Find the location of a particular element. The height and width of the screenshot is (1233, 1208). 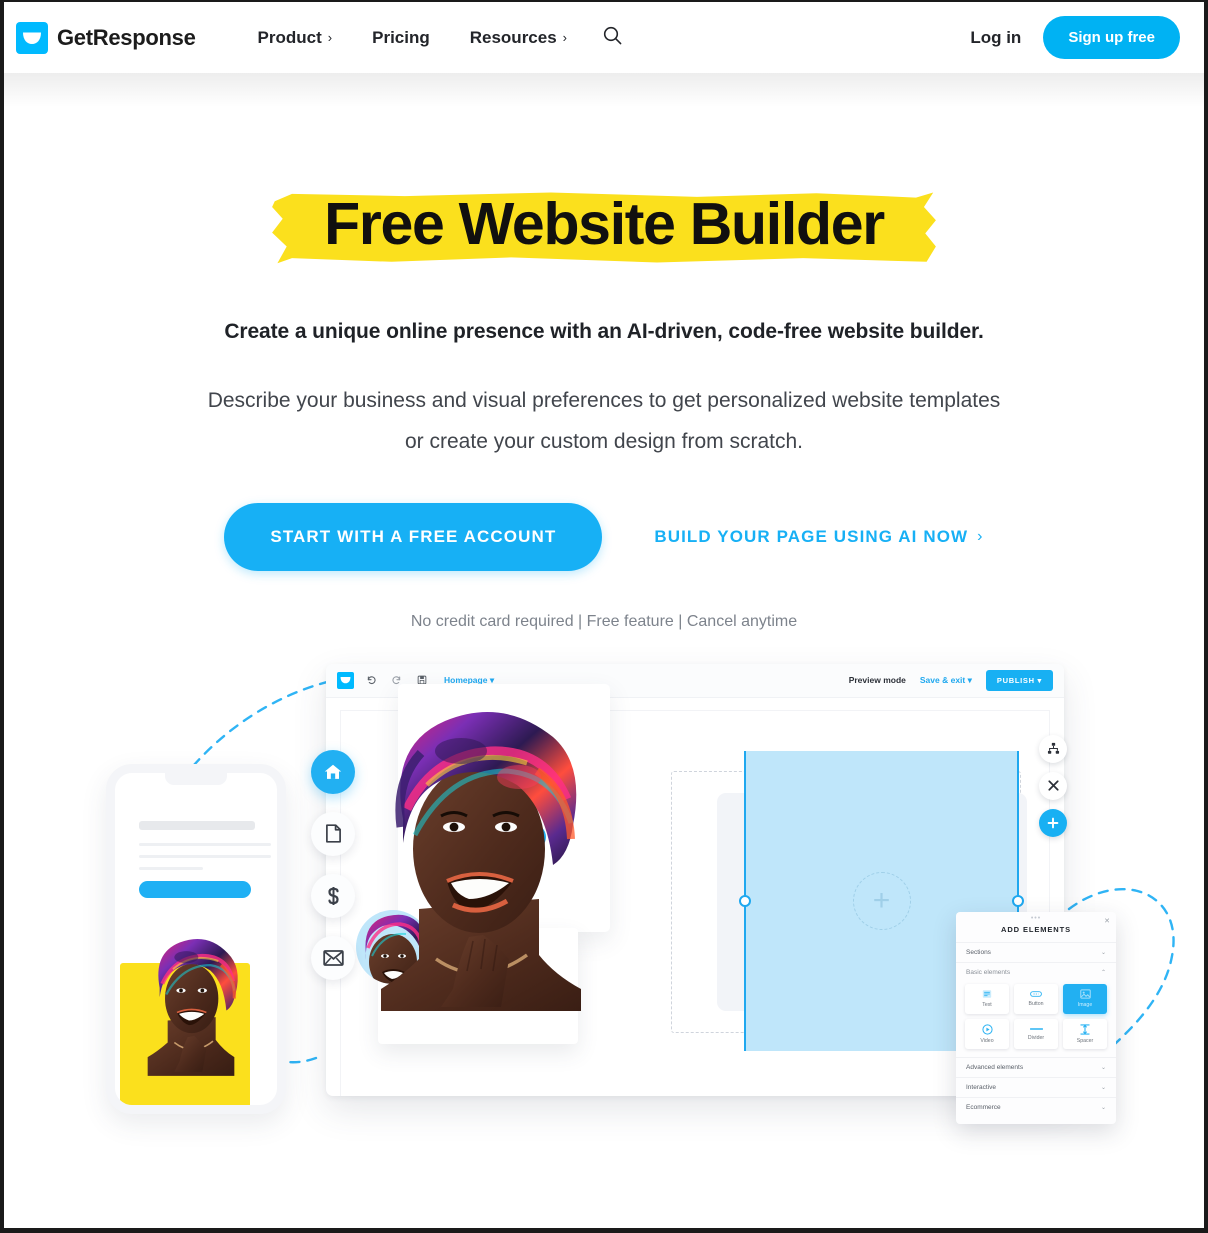

canvas-right-controls is located at coordinates (1053, 785).